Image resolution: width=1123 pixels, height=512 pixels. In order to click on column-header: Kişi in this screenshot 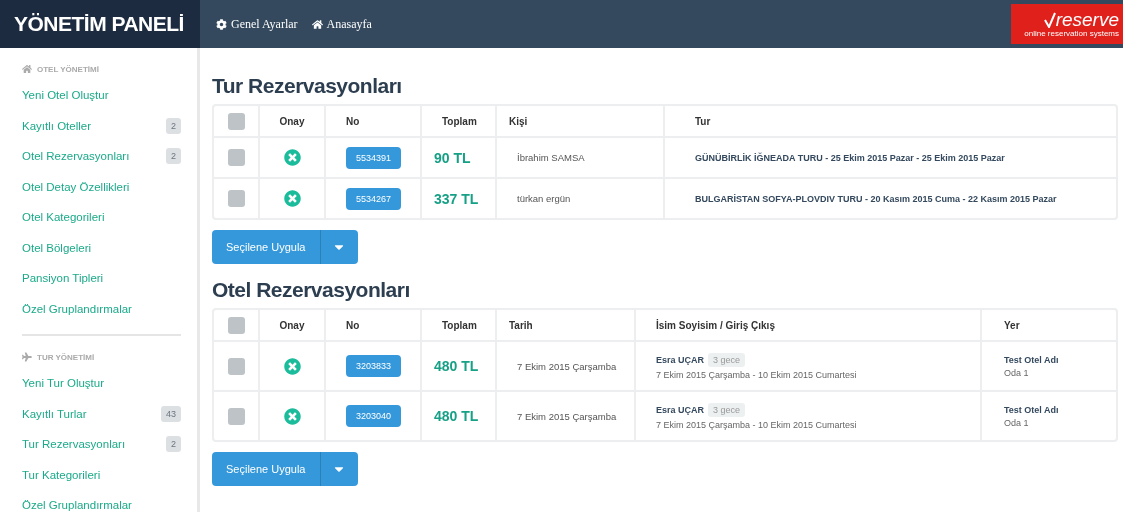, I will do `click(518, 121)`.